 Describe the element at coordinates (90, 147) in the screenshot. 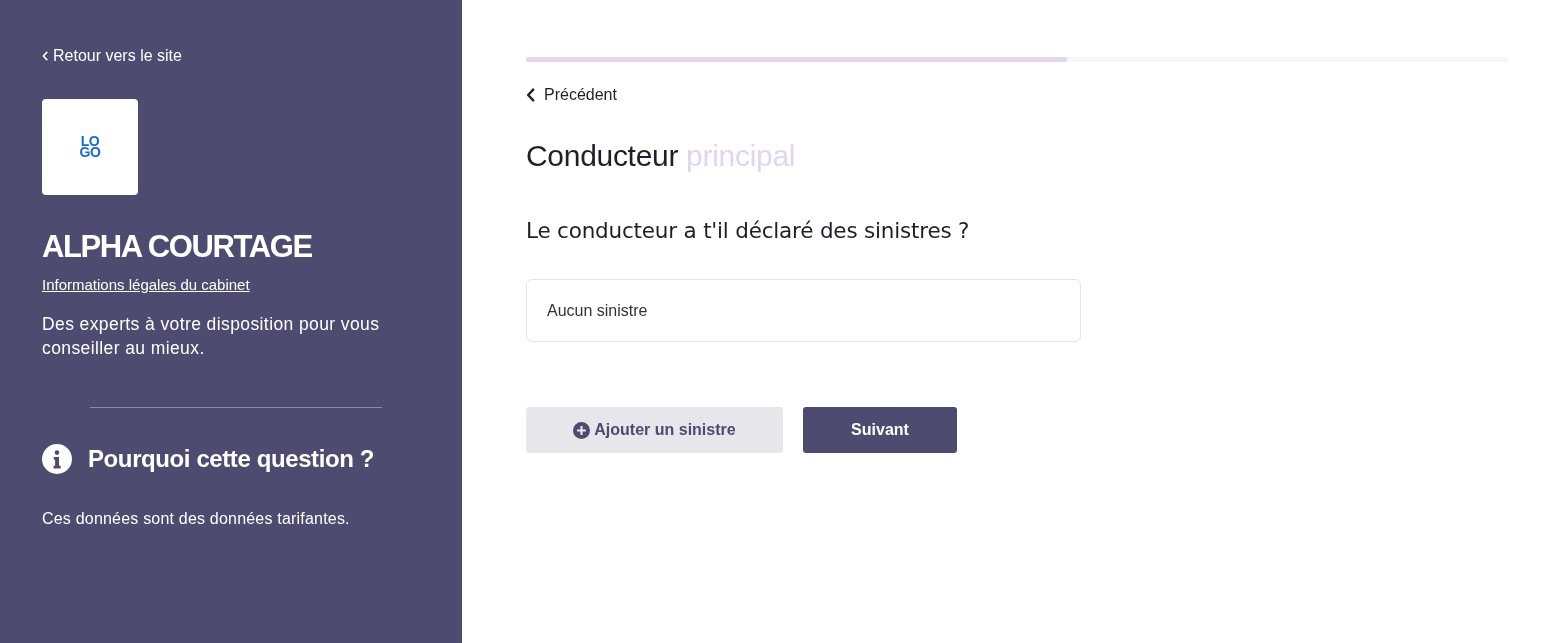

I see `logo-text: LO GO` at that location.